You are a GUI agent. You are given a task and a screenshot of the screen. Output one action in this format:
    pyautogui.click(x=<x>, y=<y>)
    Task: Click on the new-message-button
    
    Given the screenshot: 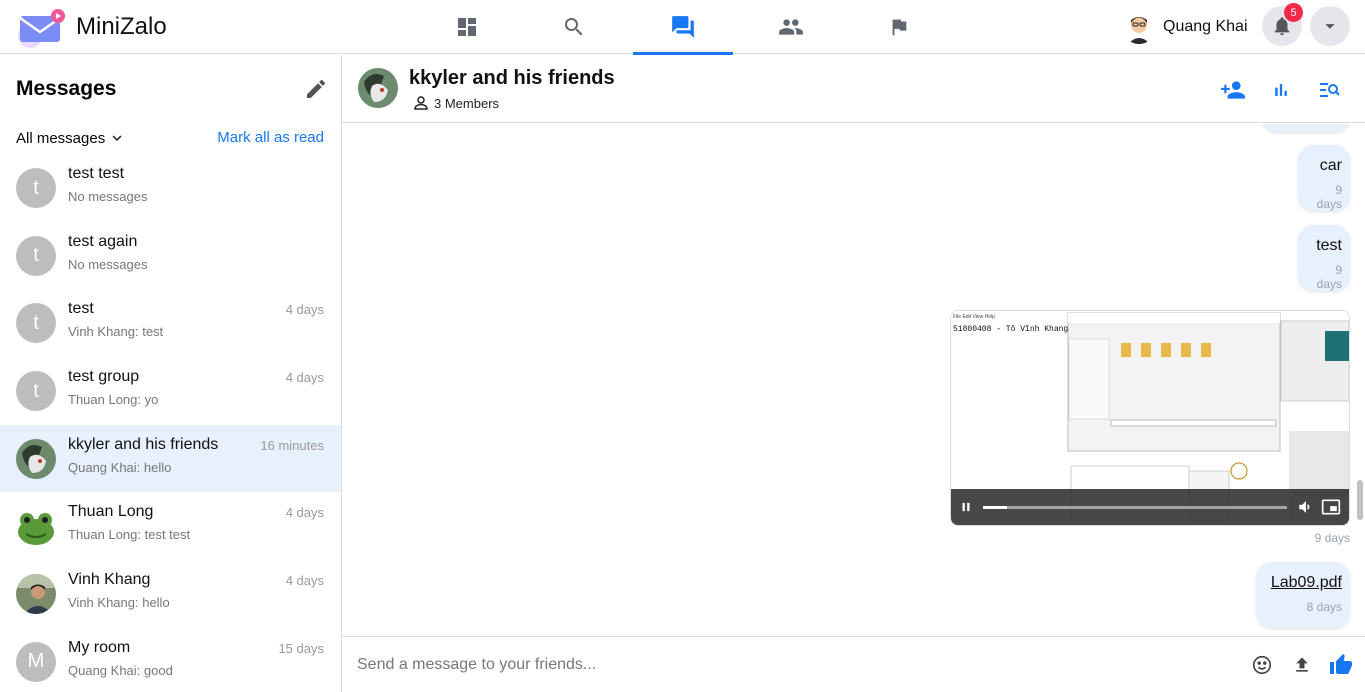 What is the action you would take?
    pyautogui.click(x=316, y=89)
    